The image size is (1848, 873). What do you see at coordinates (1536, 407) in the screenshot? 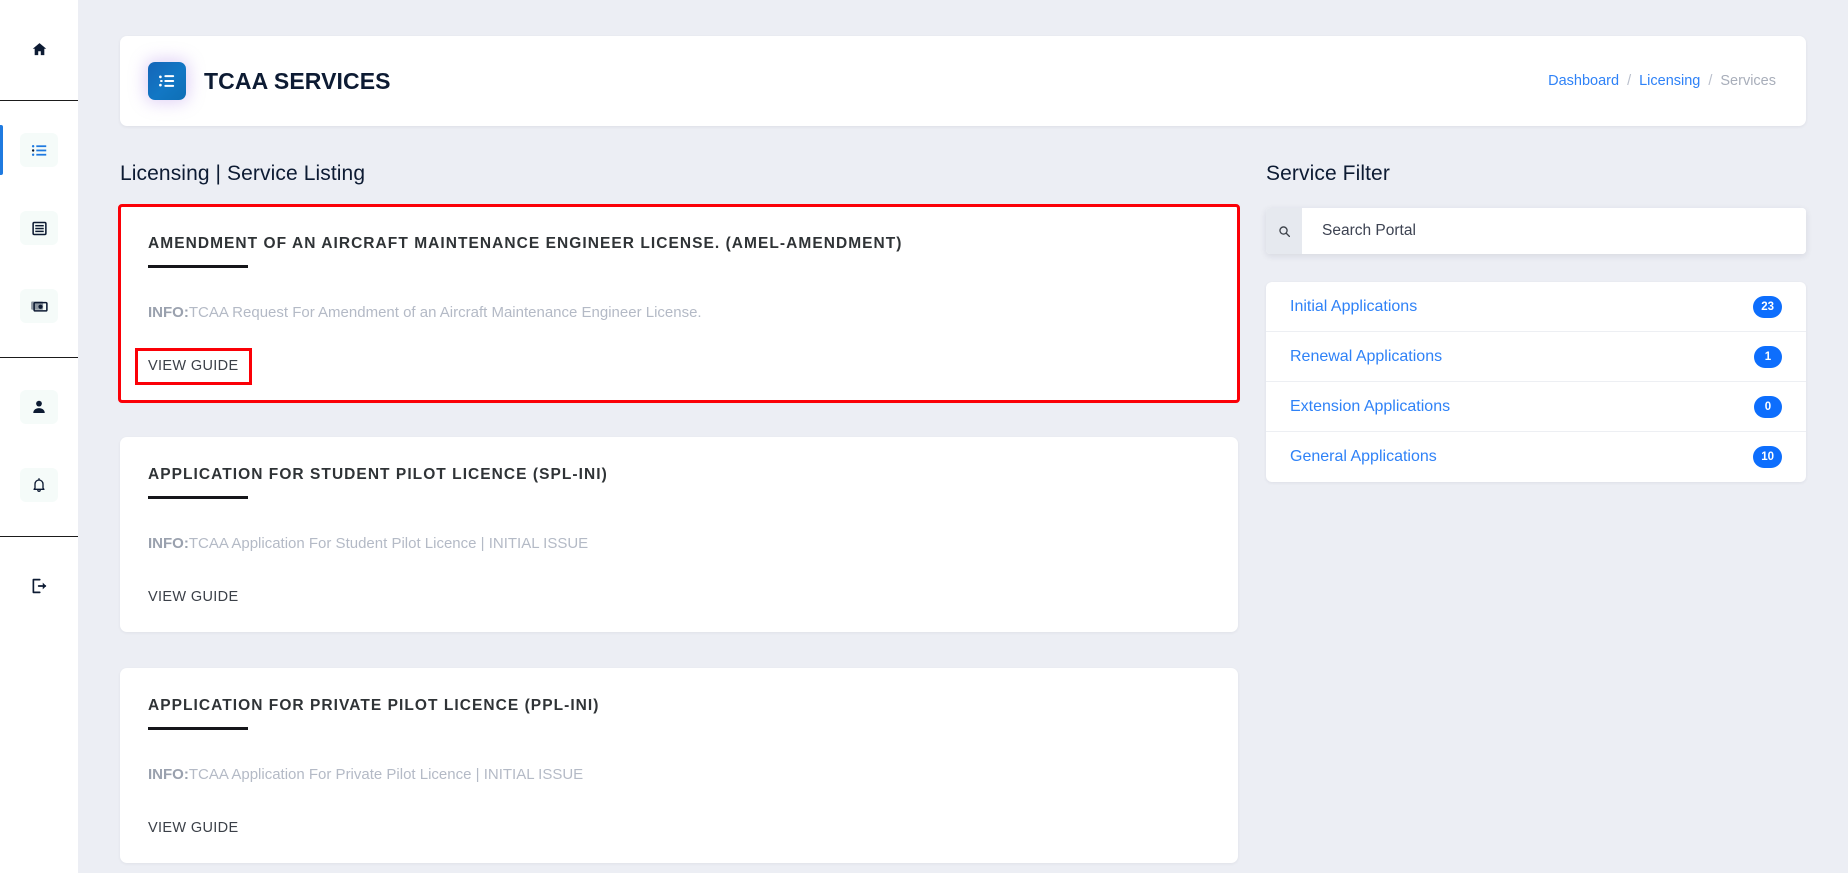
I see `filter-row-extension-applications: Extension Applications 0` at bounding box center [1536, 407].